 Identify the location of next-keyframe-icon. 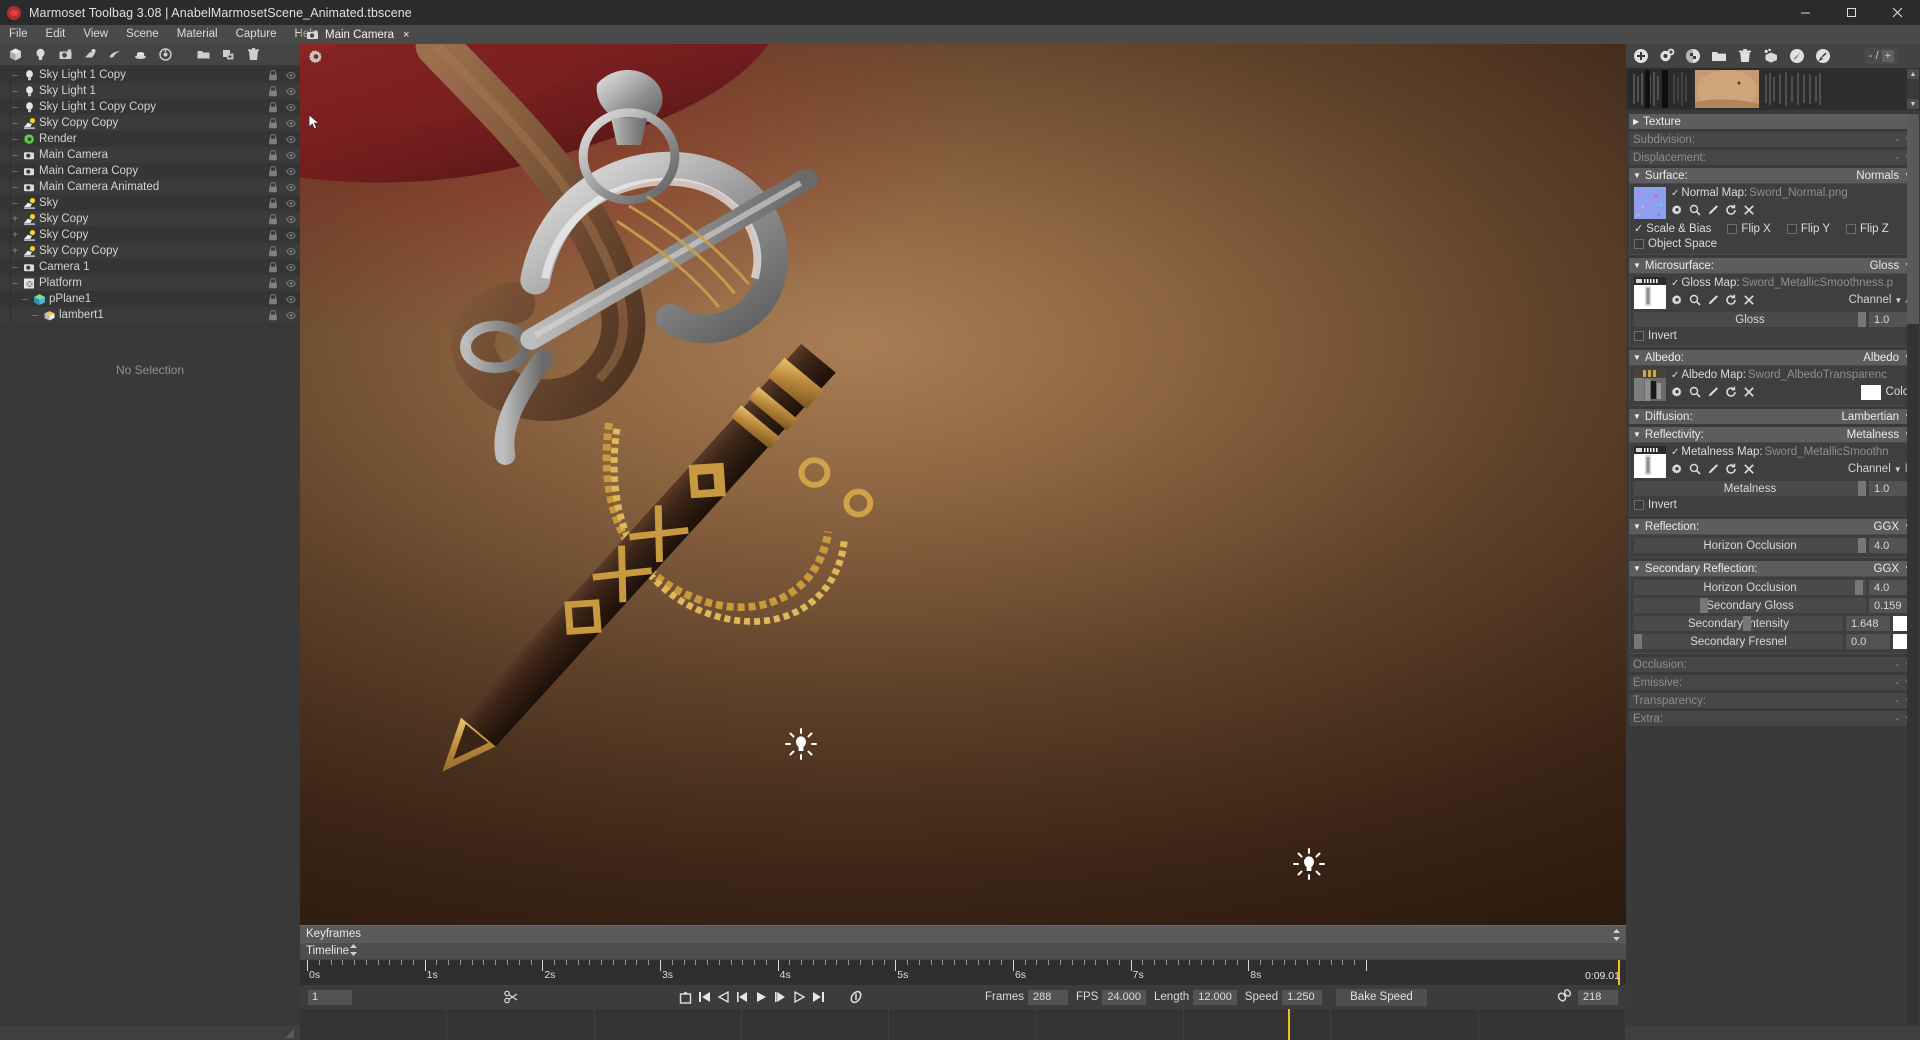
(799, 997).